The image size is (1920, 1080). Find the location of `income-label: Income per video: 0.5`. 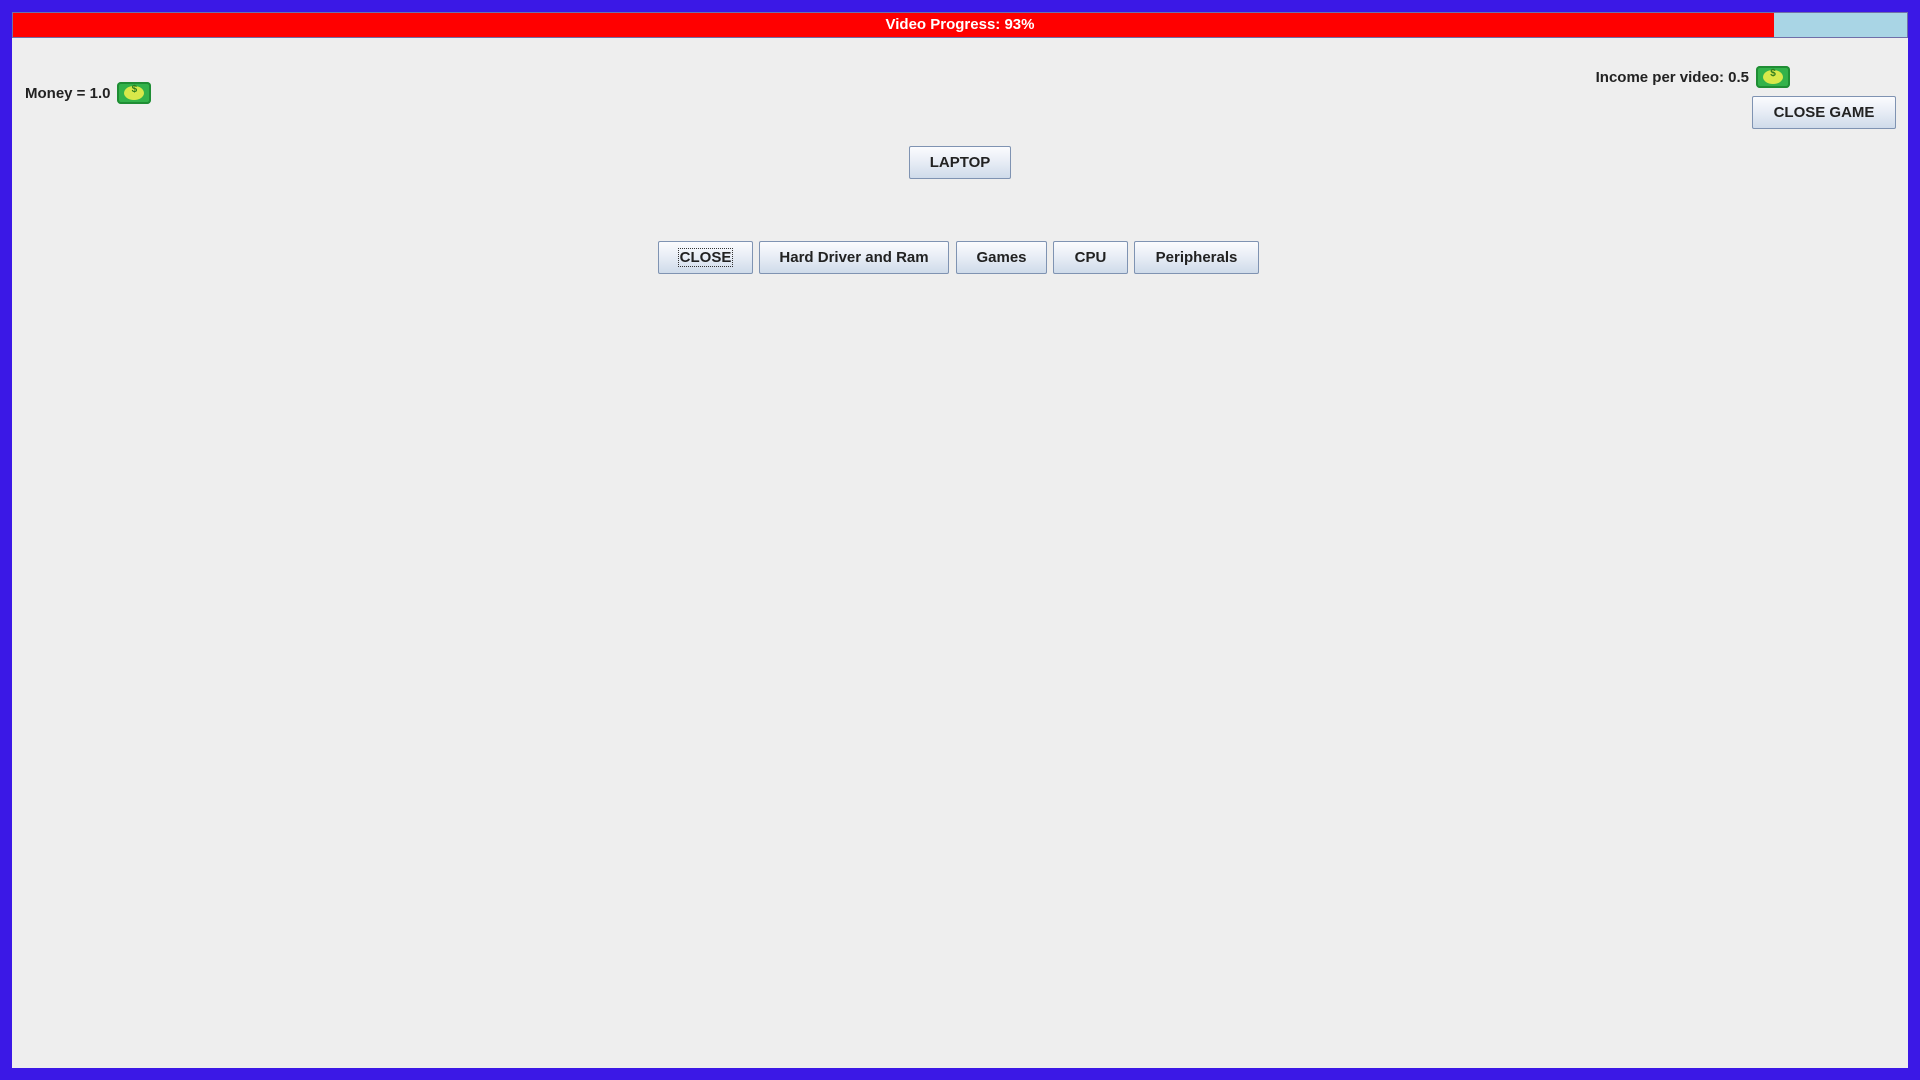

income-label: Income per video: 0.5 is located at coordinates (1672, 77).